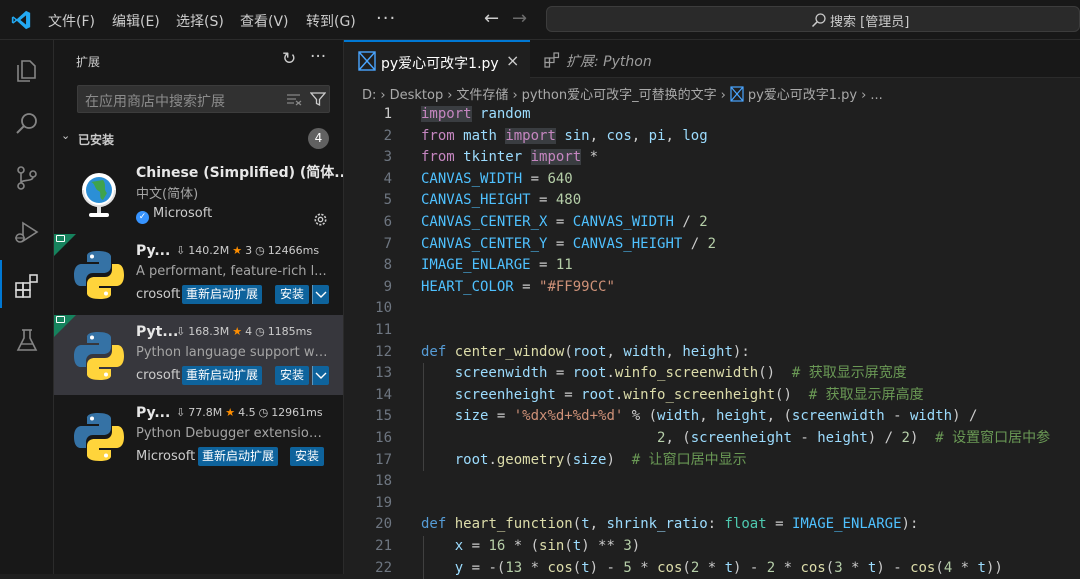 The height and width of the screenshot is (579, 1080). What do you see at coordinates (518, 288) in the screenshot?
I see `code-line: HEART_COLOR = "#FF99CC"` at bounding box center [518, 288].